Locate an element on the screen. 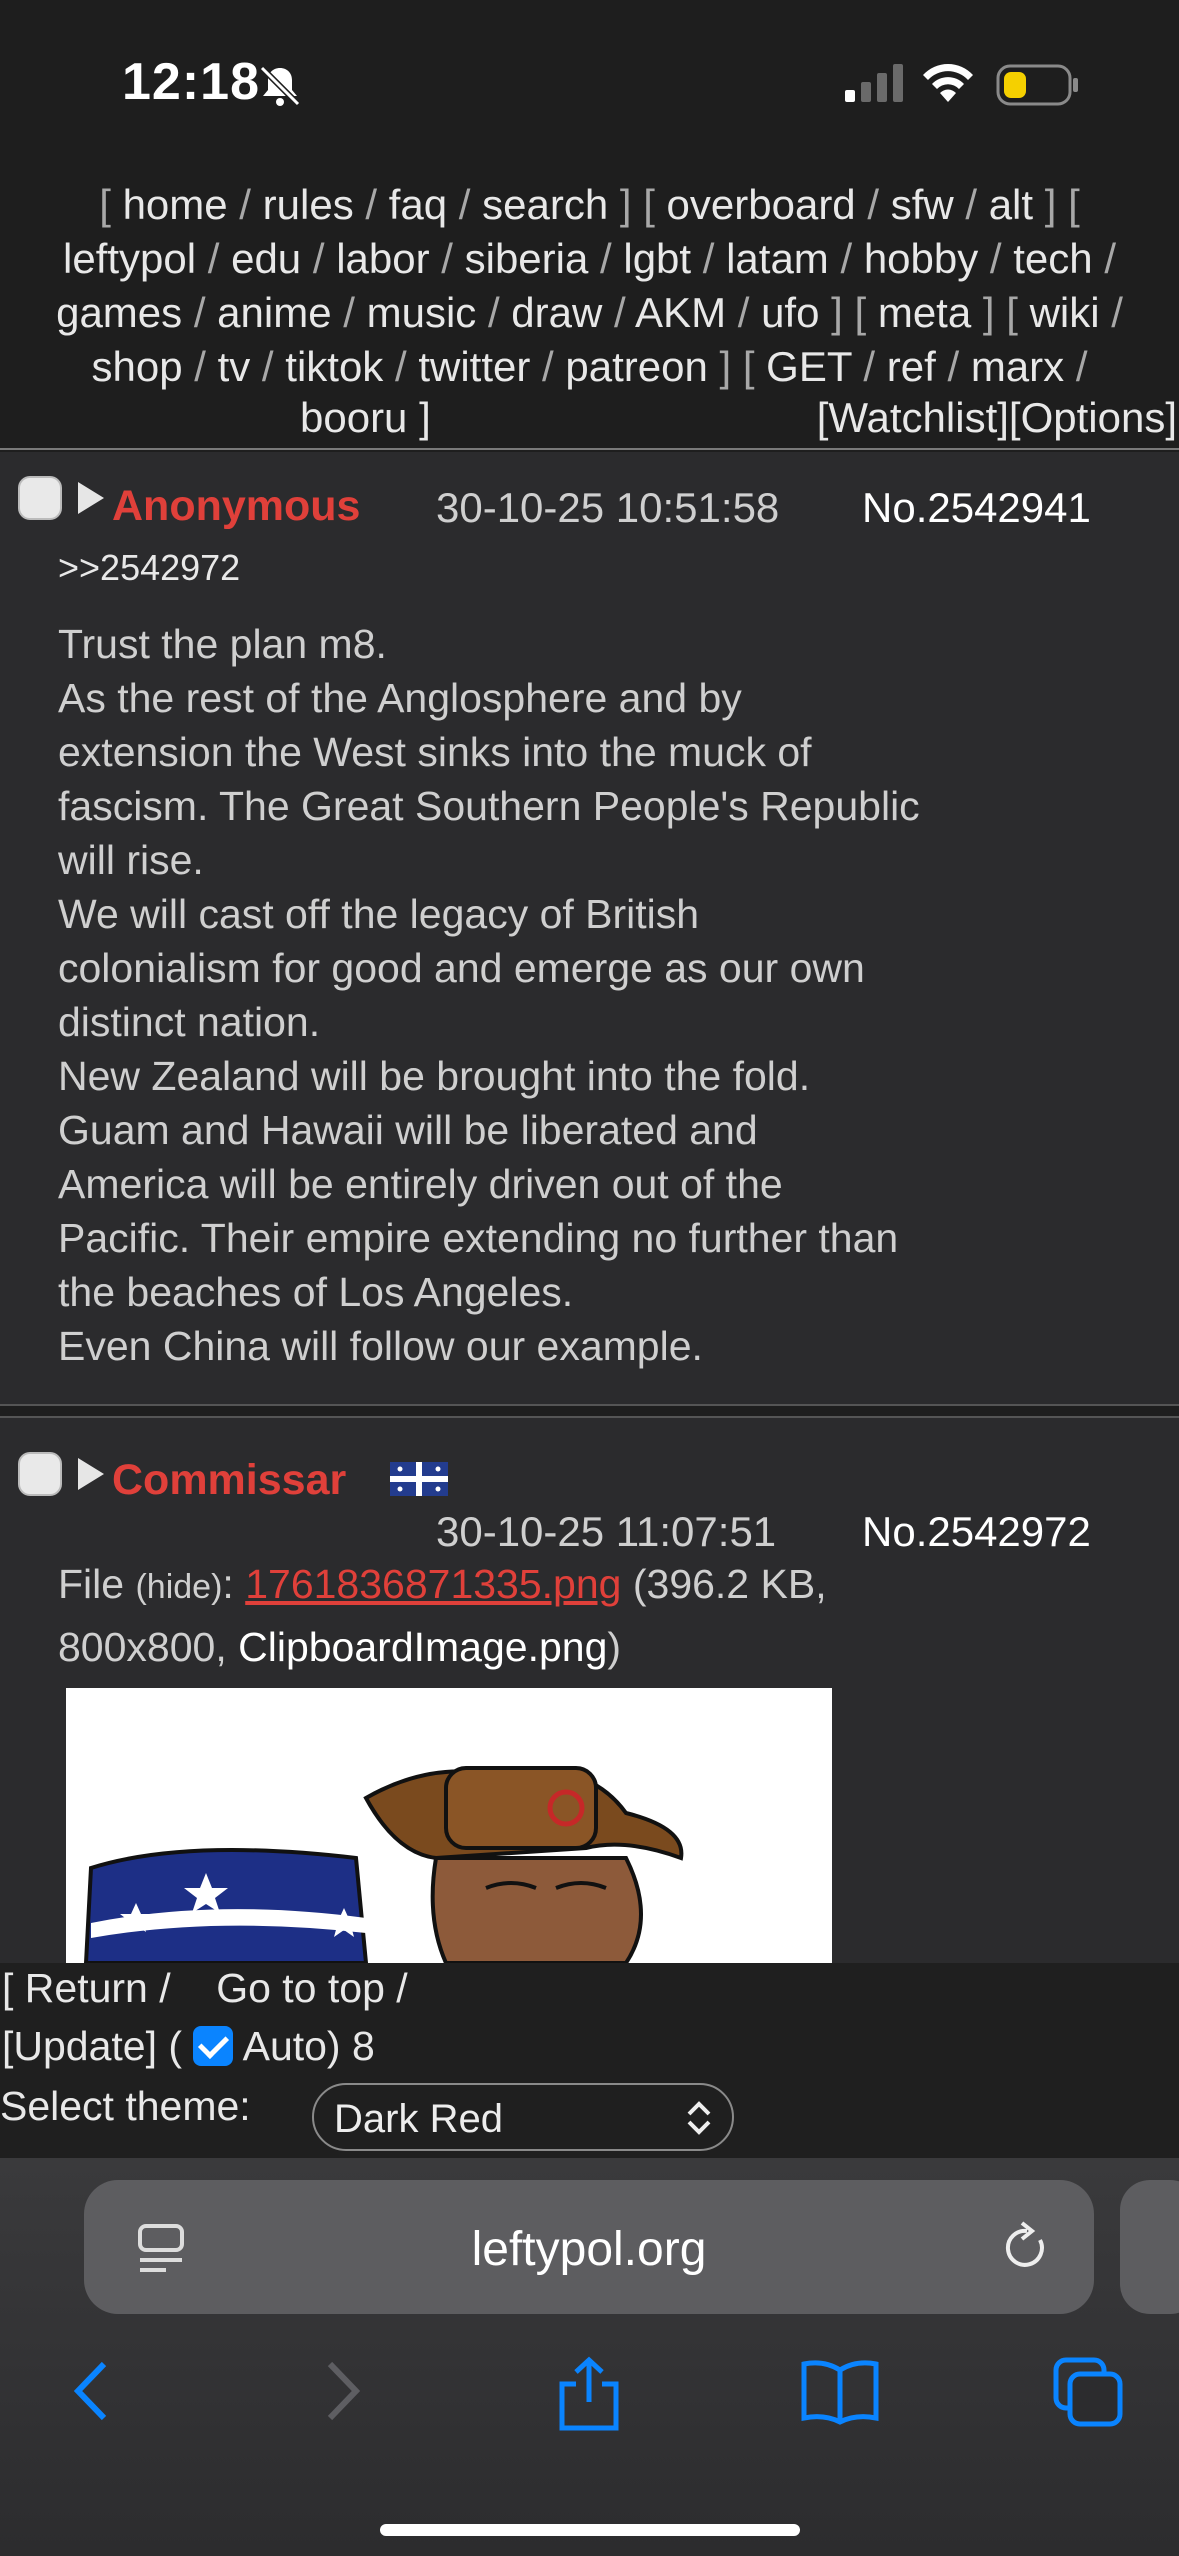  nav-link-hobby: hobby is located at coordinates (921, 258).